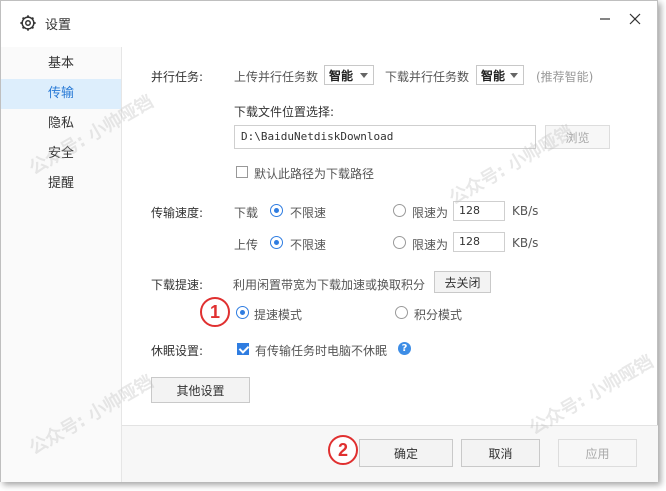 The width and height of the screenshot is (666, 491). I want to click on download-location-label: 下载文件位置选择:, so click(284, 112).